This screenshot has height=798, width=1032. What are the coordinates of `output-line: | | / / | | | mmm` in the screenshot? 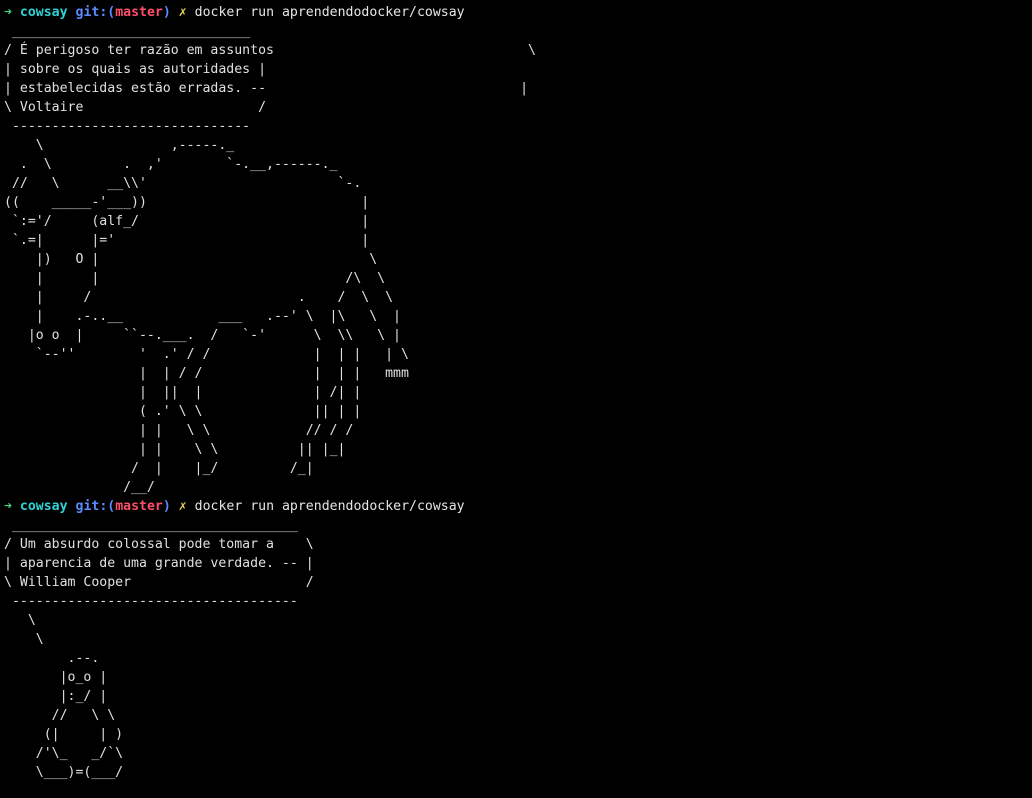 It's located at (206, 373).